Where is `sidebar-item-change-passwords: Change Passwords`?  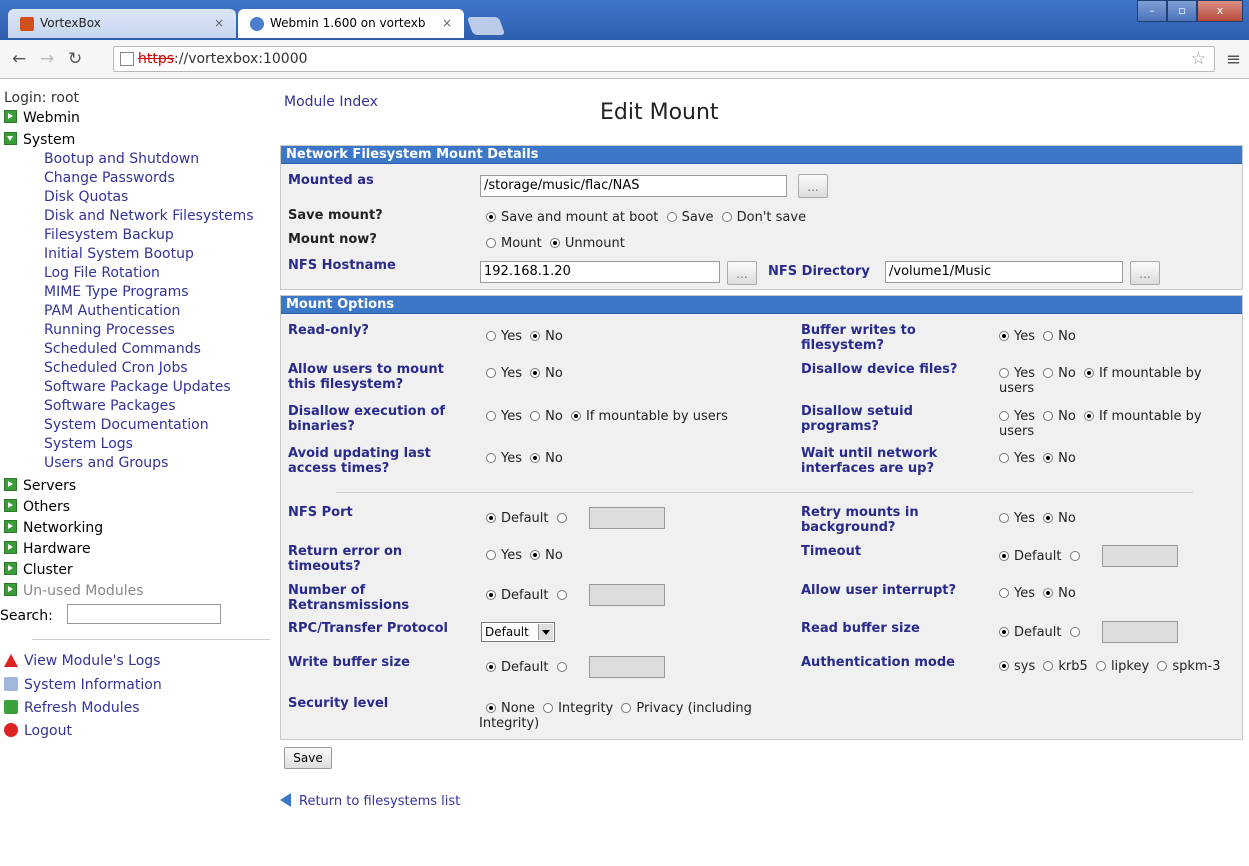 sidebar-item-change-passwords: Change Passwords is located at coordinates (109, 178).